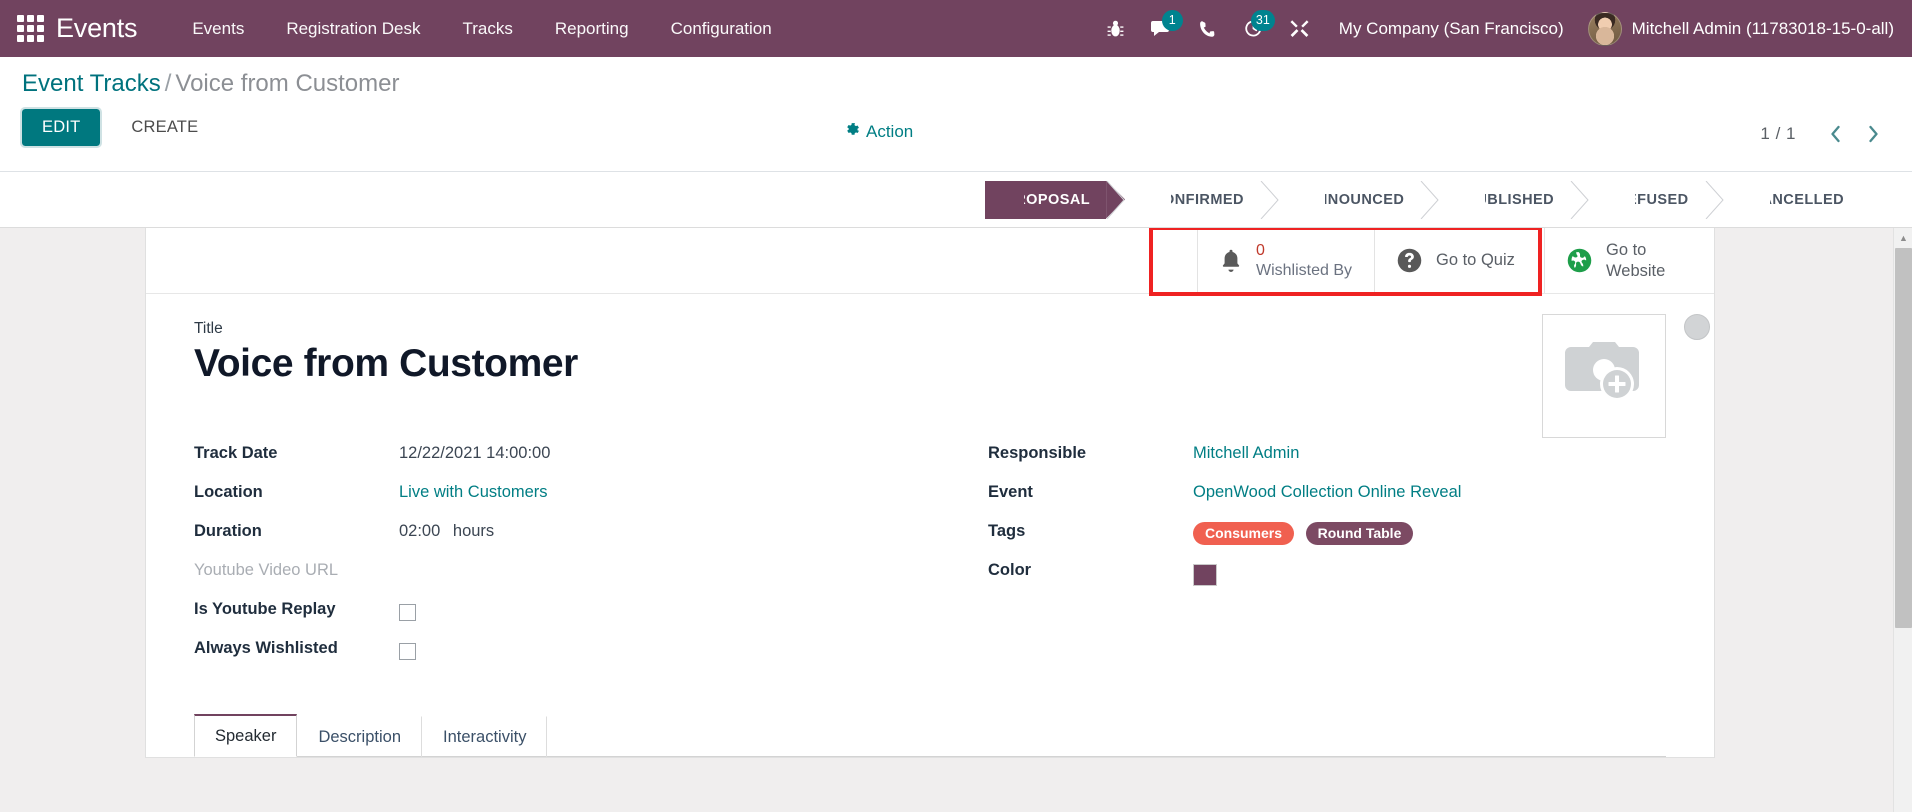 Image resolution: width=1912 pixels, height=812 pixels. I want to click on stage-cancelled: CANCELLED, so click(1792, 199).